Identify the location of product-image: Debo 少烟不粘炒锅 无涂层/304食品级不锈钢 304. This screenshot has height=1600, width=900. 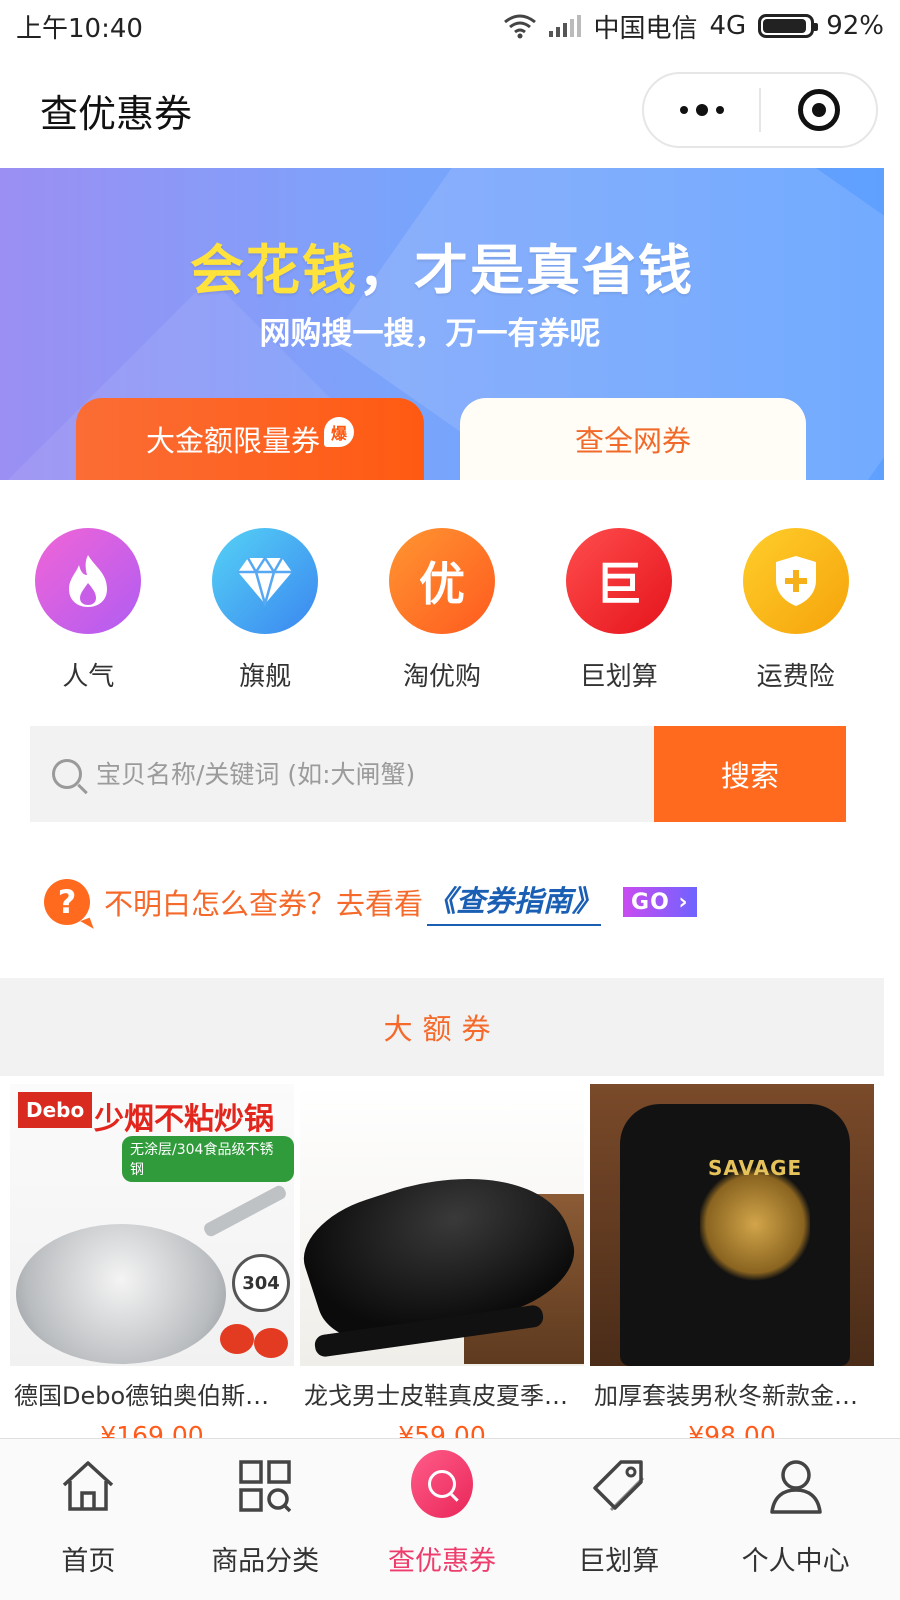
(152, 1225).